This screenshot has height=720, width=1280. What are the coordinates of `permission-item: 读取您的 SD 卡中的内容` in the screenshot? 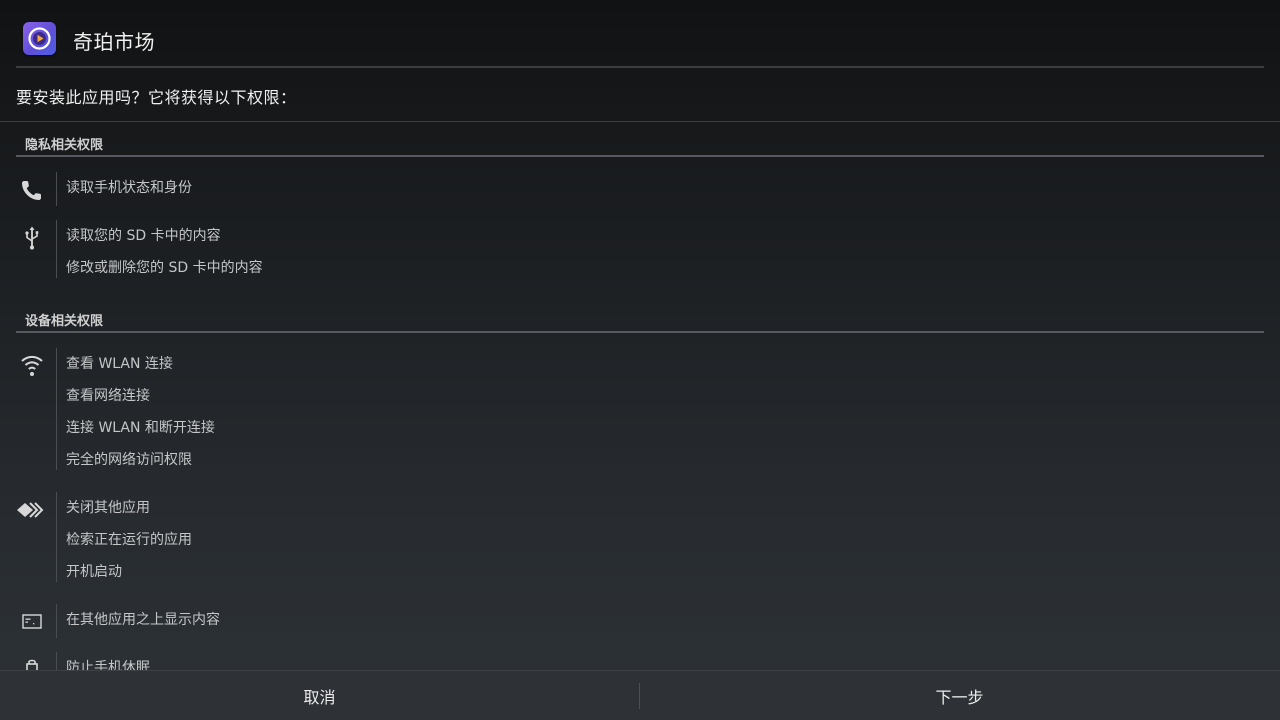 It's located at (143, 236).